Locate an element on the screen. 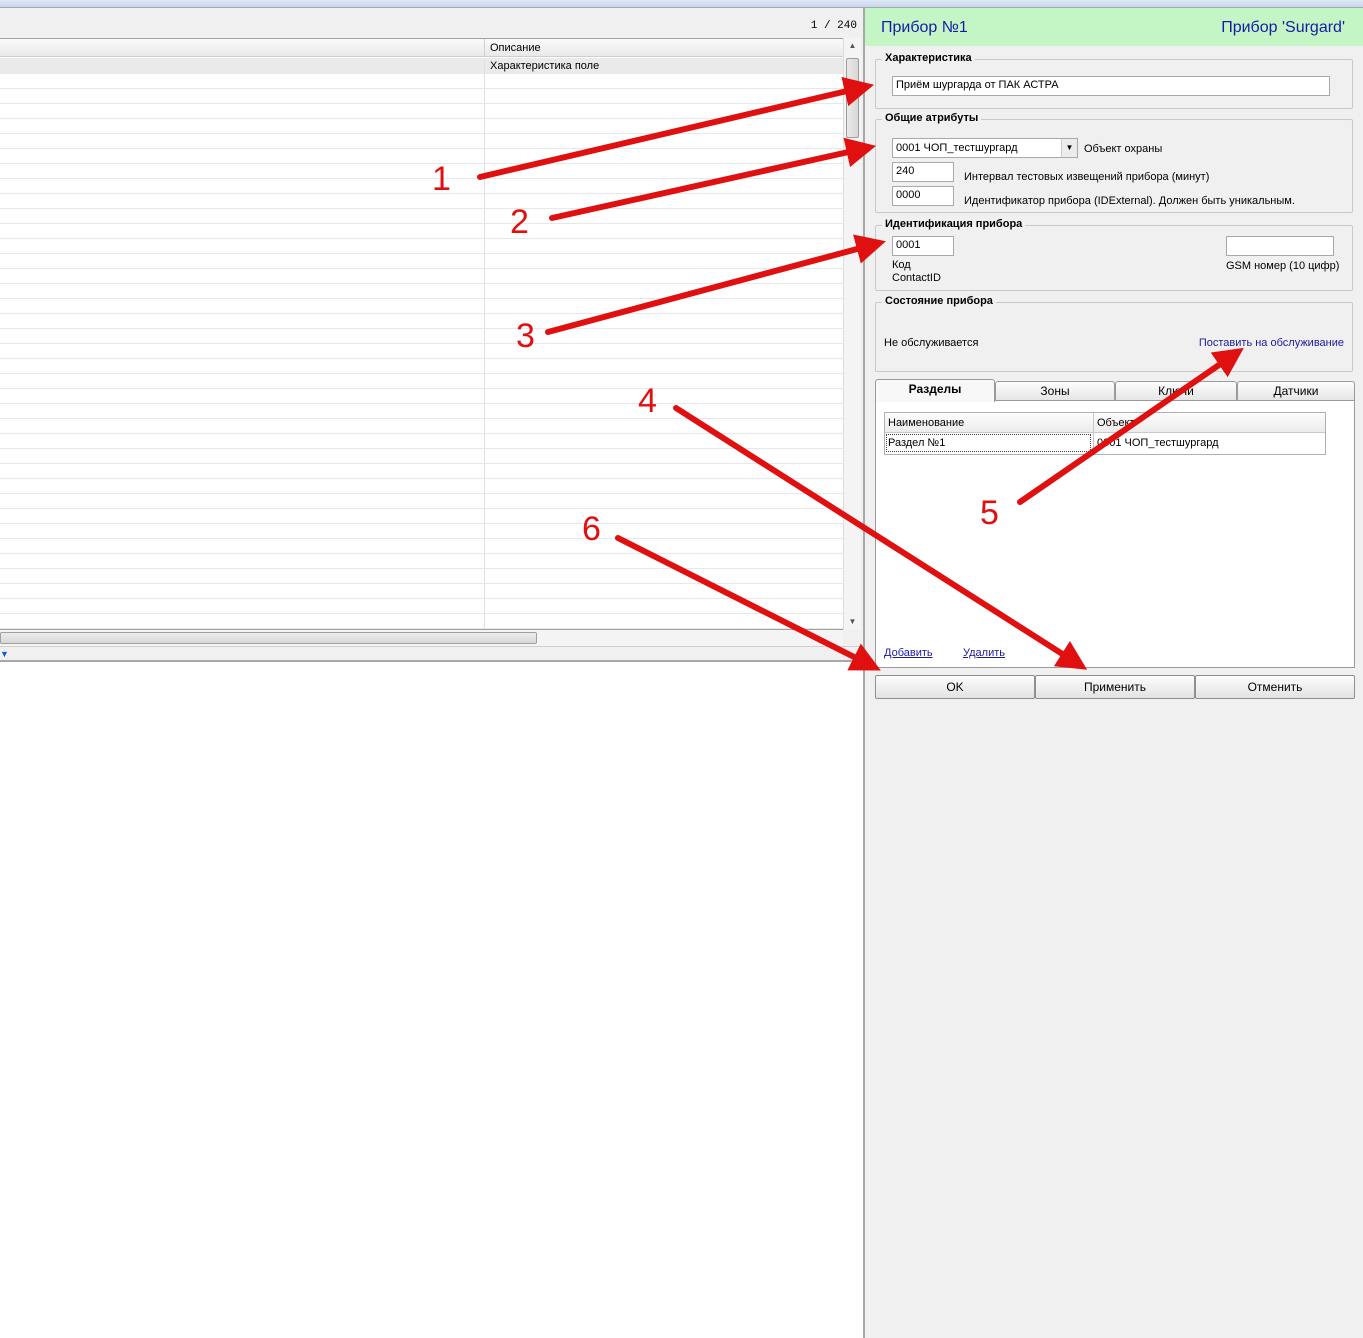 The image size is (1363, 1338). column-header-name: Наименование is located at coordinates (926, 423).